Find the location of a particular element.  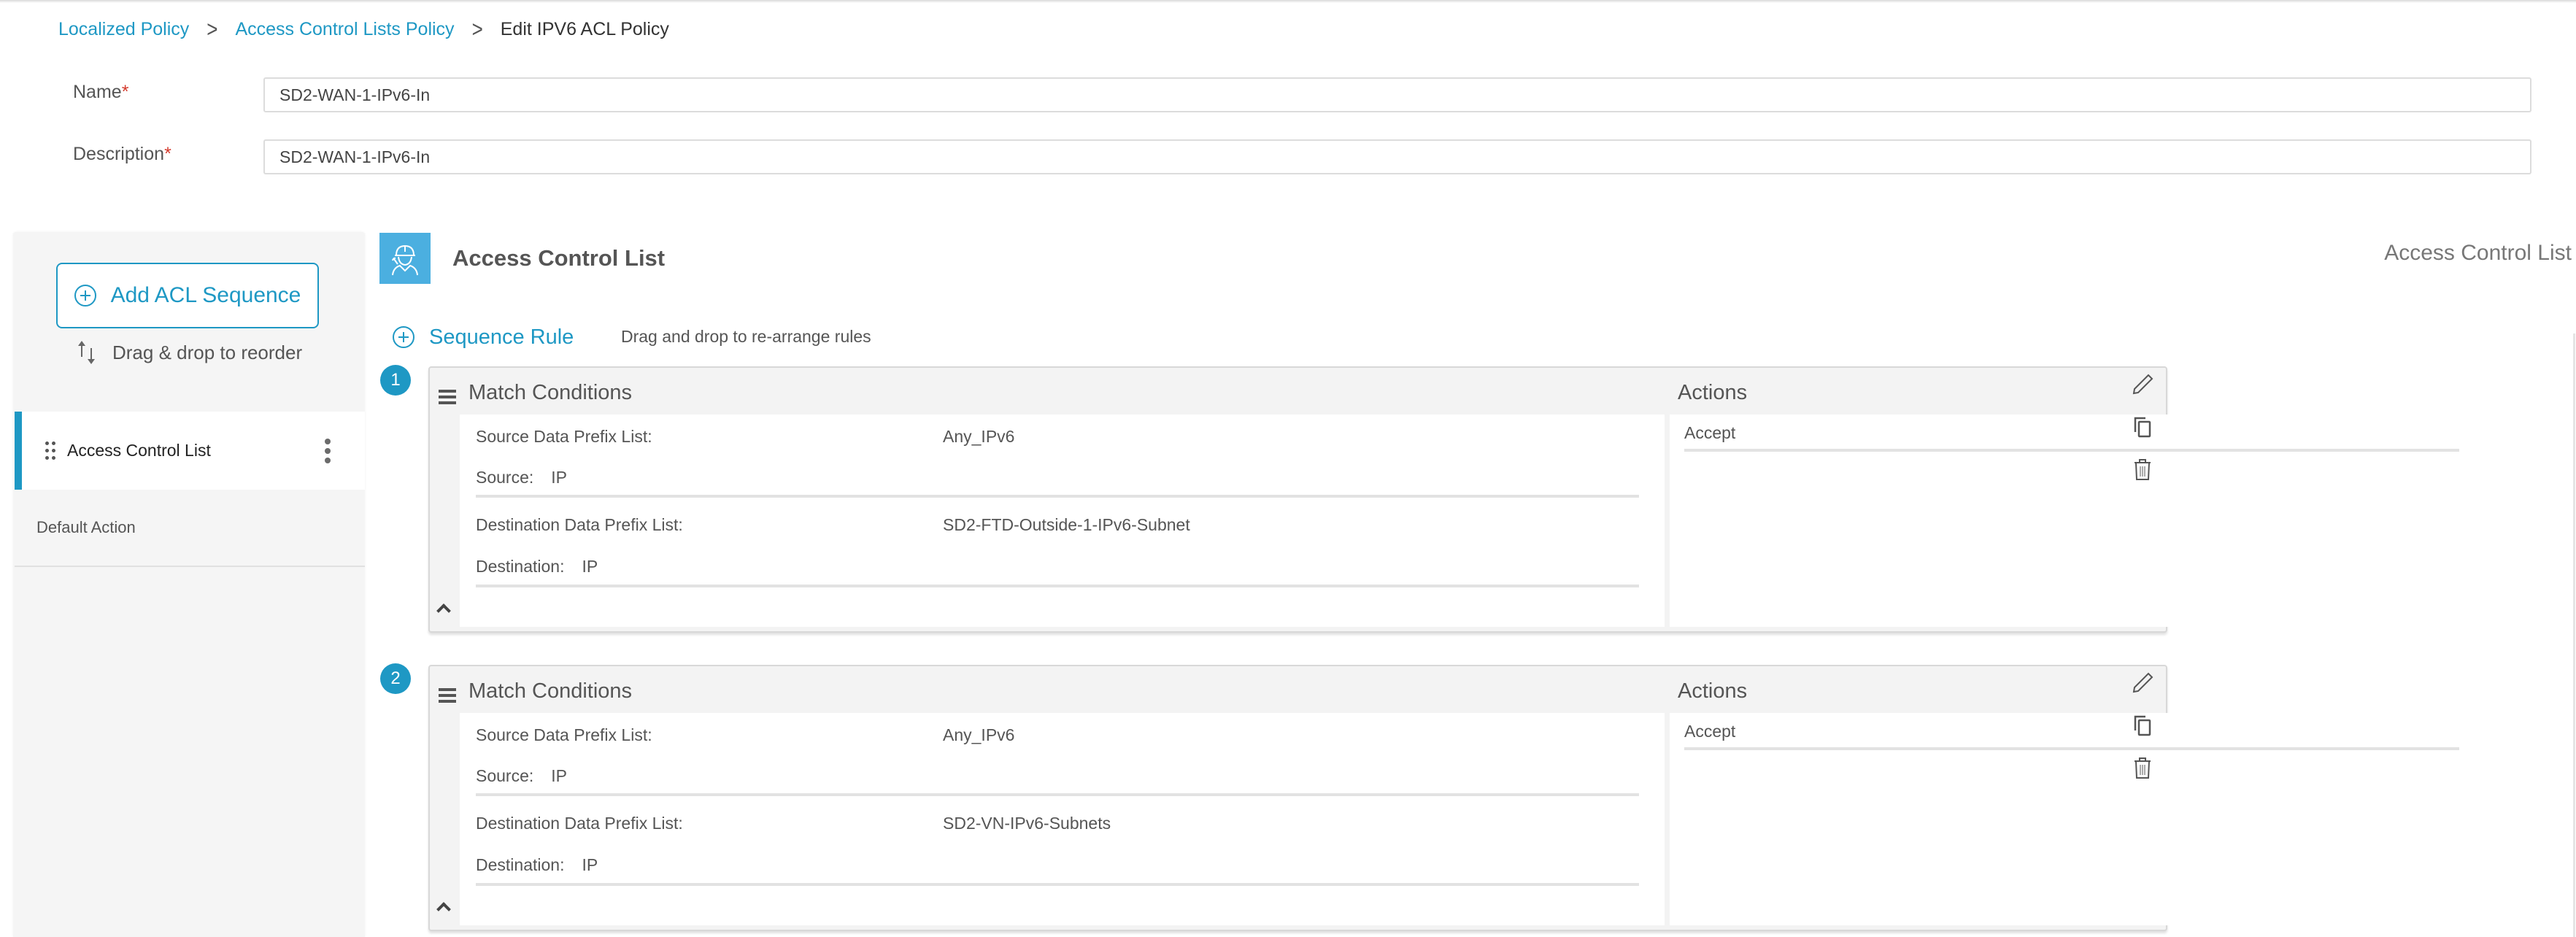

dest-prefix-value: SD2-VN-IPv6-Subnets is located at coordinates (1027, 823).